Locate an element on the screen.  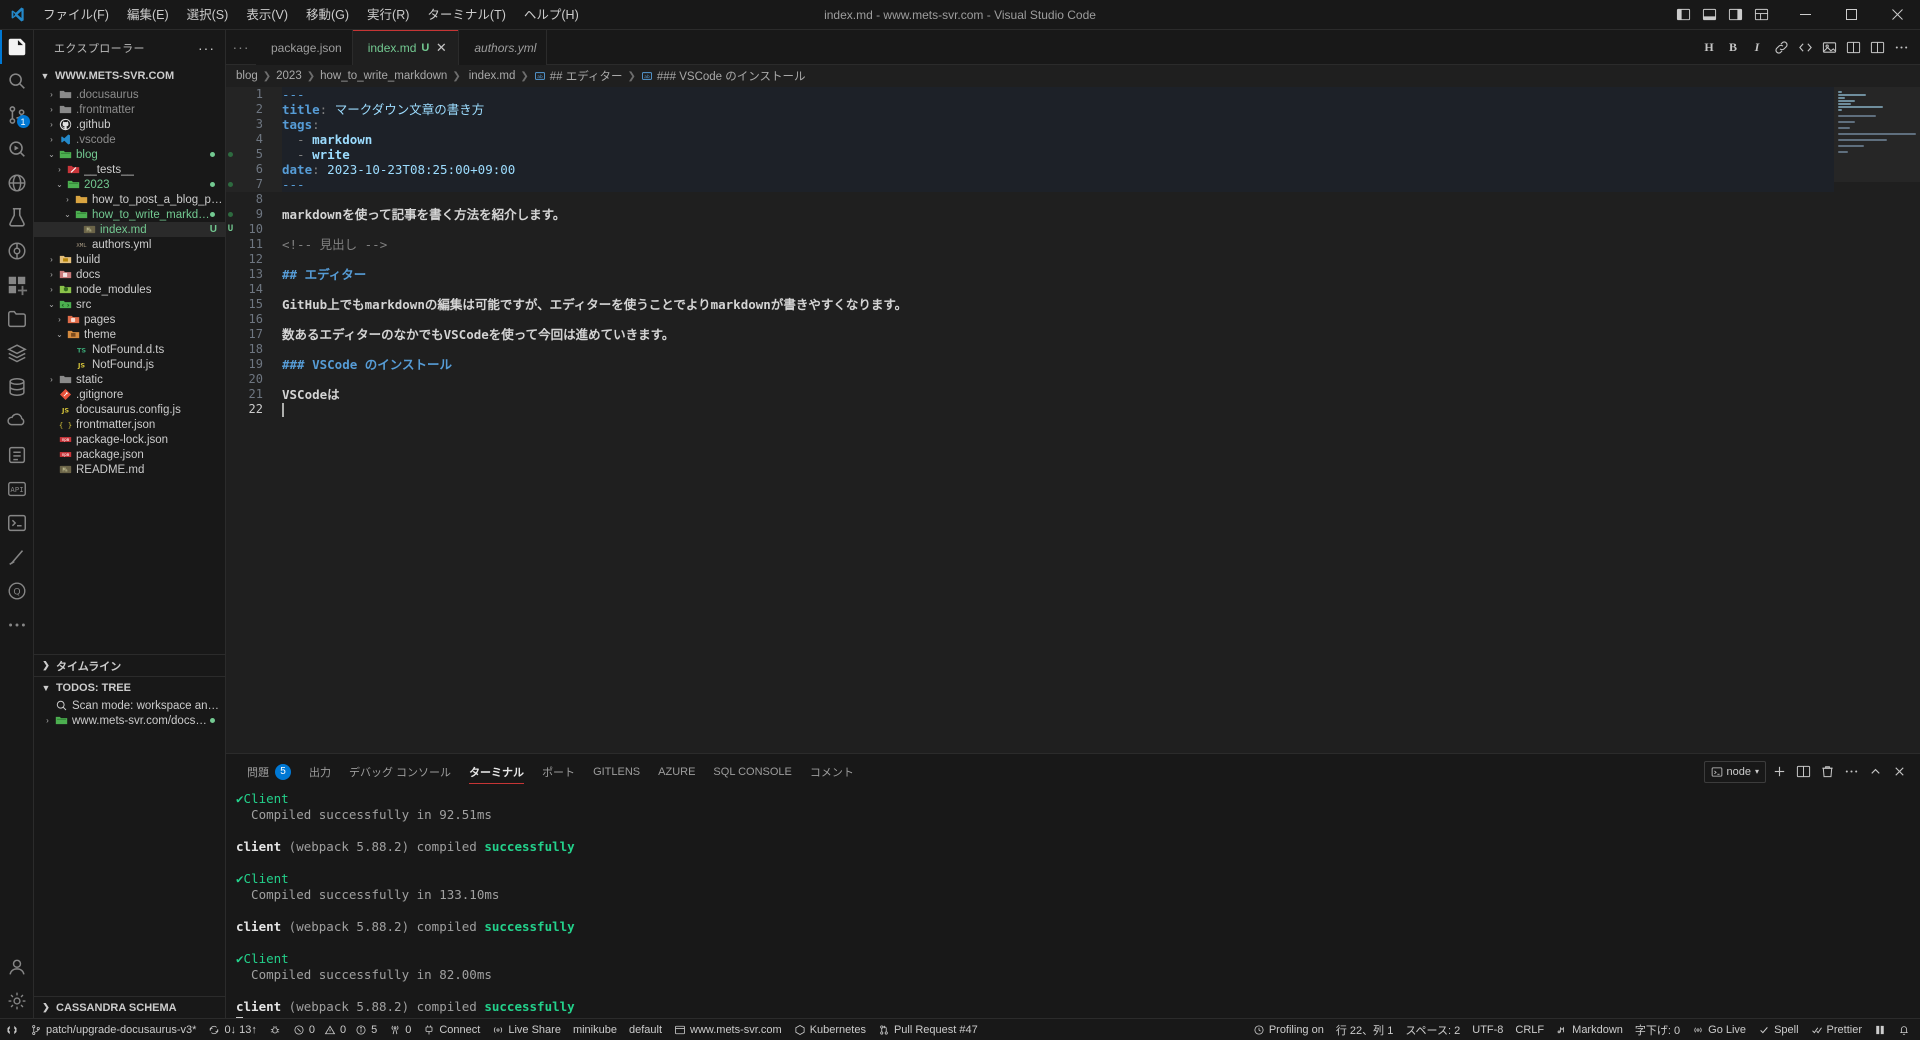
bold-format-icon: B is located at coordinates (1733, 47).